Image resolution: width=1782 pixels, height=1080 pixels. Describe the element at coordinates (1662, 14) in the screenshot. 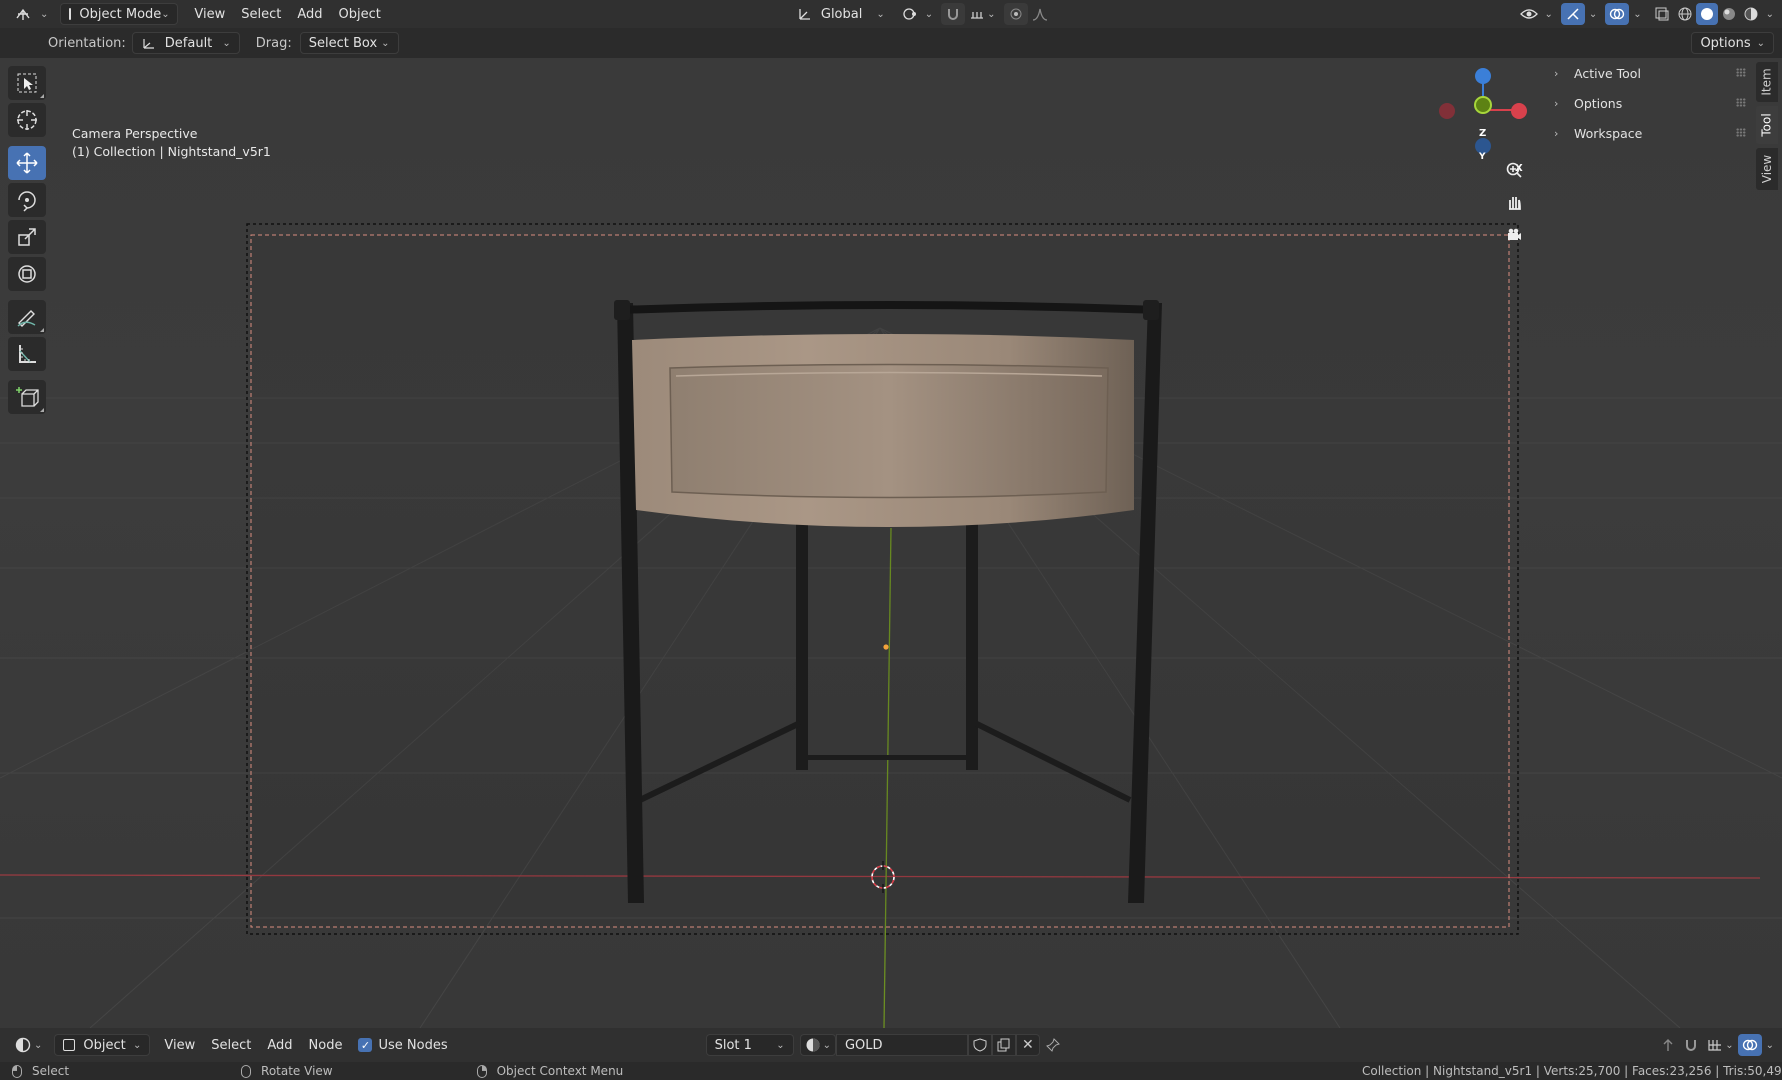

I see `xray-toggle` at that location.